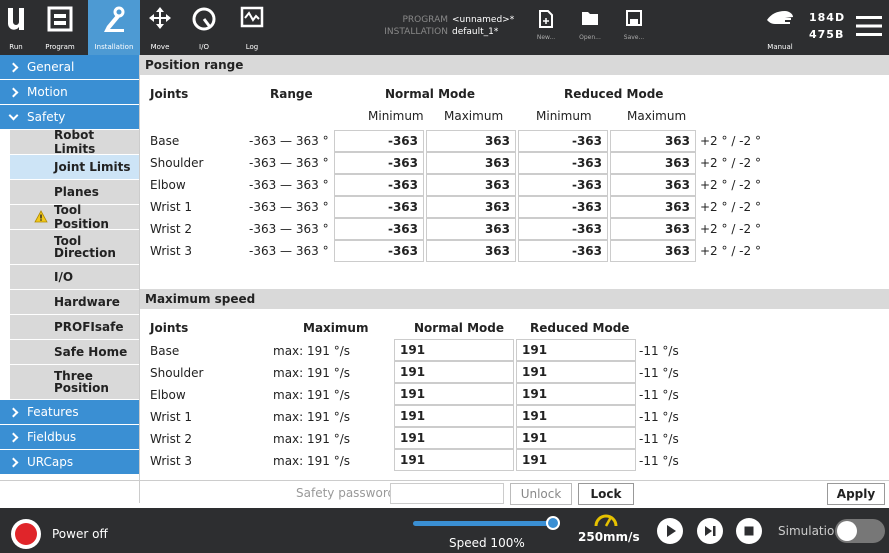 The height and width of the screenshot is (553, 889). What do you see at coordinates (92, 167) in the screenshot?
I see `sidebar-sub-label: Joint Limits` at bounding box center [92, 167].